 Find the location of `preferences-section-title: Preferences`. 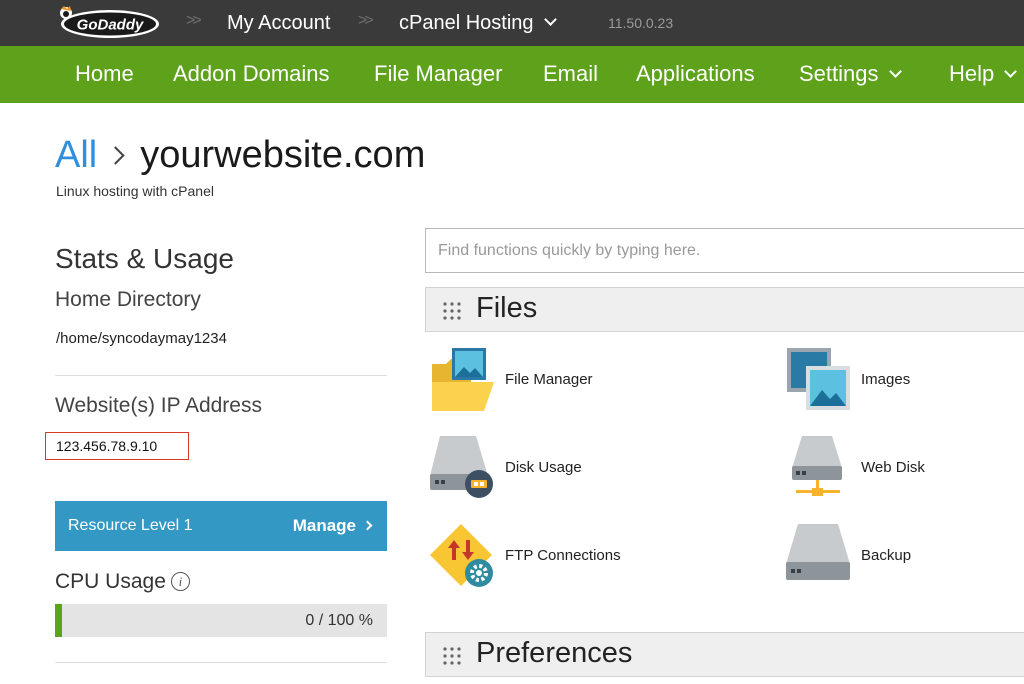

preferences-section-title: Preferences is located at coordinates (554, 653).